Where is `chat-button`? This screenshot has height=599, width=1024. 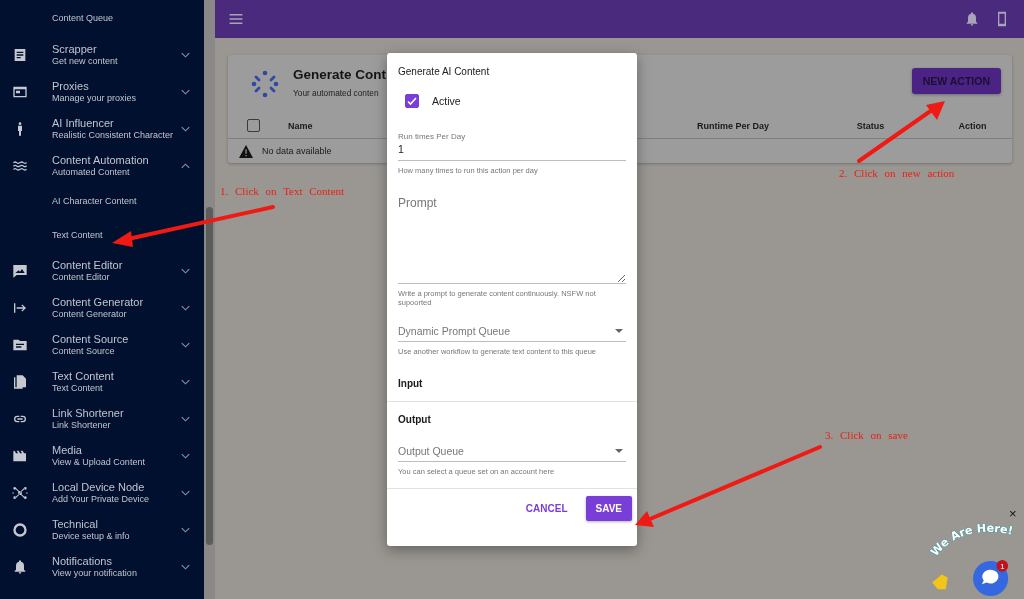 chat-button is located at coordinates (991, 578).